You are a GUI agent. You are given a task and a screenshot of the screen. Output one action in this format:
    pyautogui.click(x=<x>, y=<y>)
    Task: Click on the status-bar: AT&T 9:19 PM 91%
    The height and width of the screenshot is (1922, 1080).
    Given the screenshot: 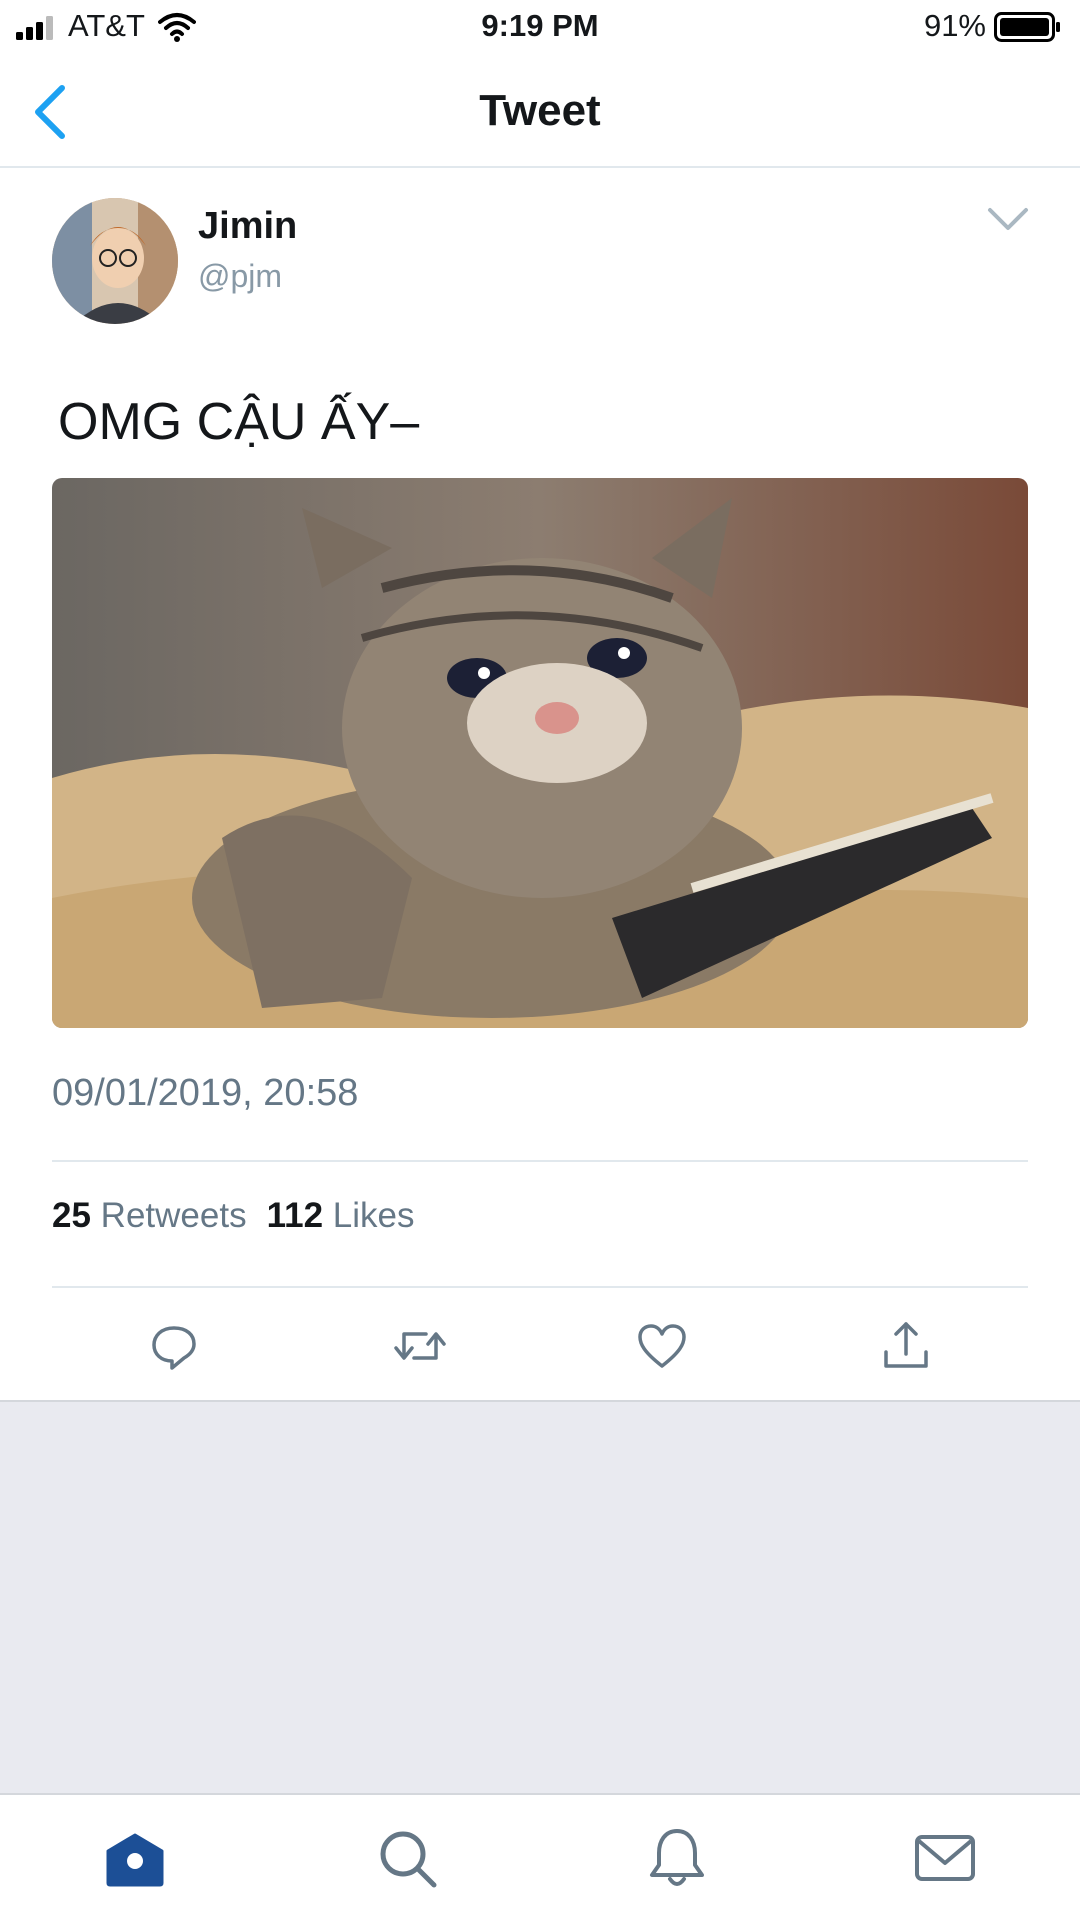 What is the action you would take?
    pyautogui.click(x=540, y=27)
    